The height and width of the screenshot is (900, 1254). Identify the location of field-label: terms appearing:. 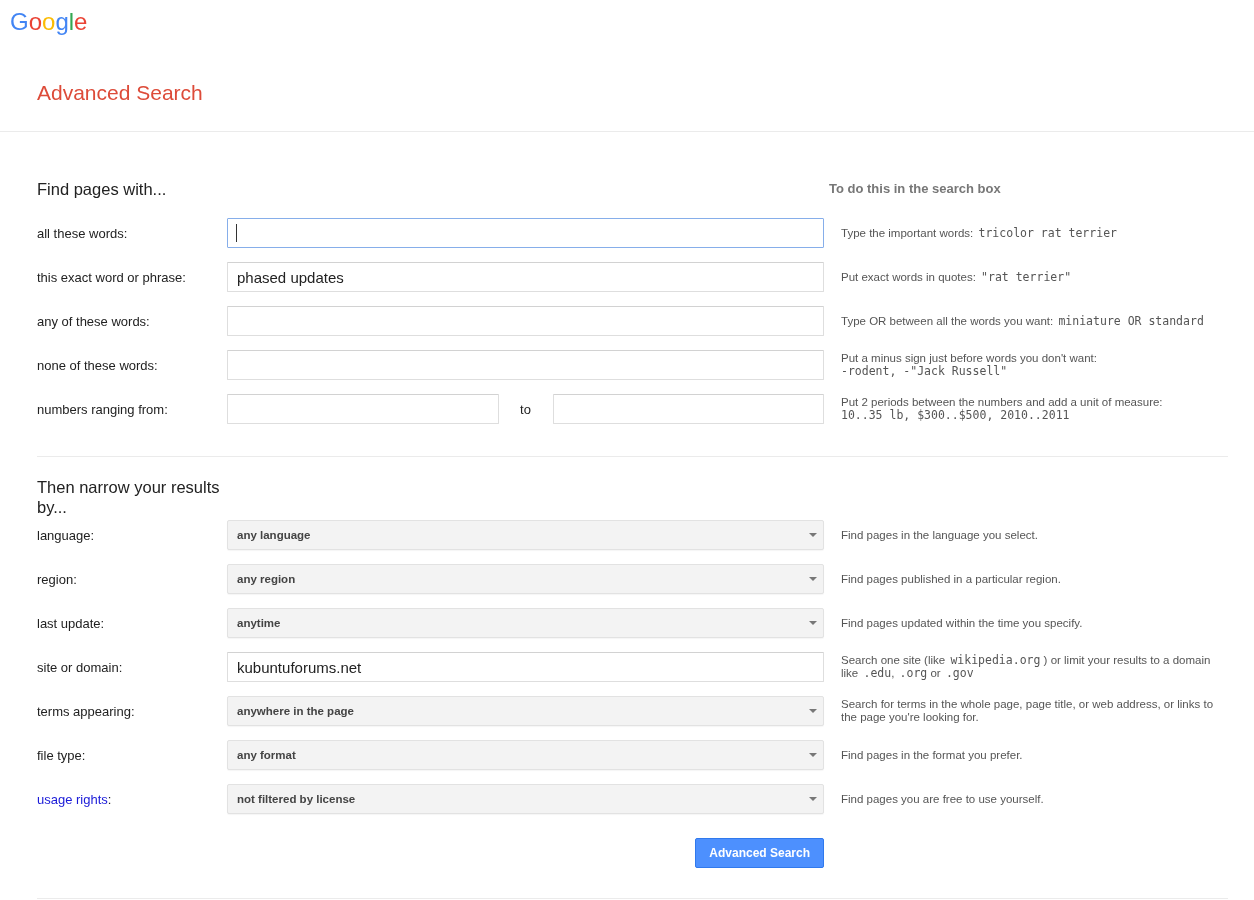
(86, 711).